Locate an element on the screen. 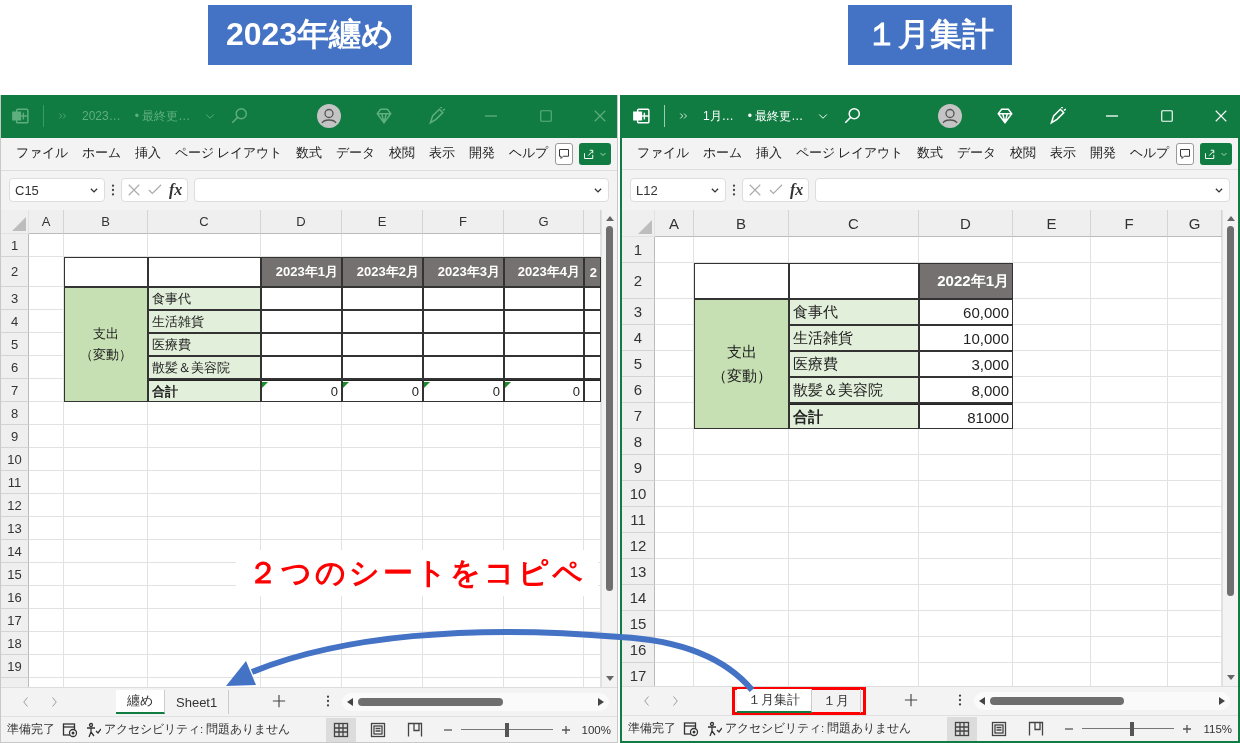 Image resolution: width=1240 pixels, height=743 pixels. row-header: 16 is located at coordinates (15, 598).